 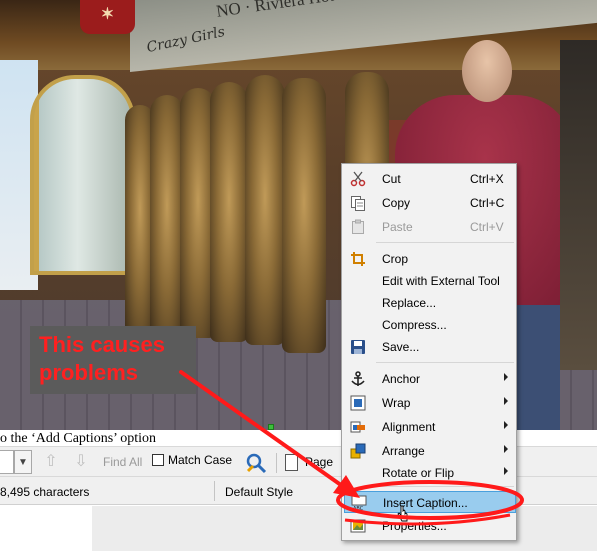 What do you see at coordinates (397, 227) in the screenshot?
I see `menu-item-label: Paste` at bounding box center [397, 227].